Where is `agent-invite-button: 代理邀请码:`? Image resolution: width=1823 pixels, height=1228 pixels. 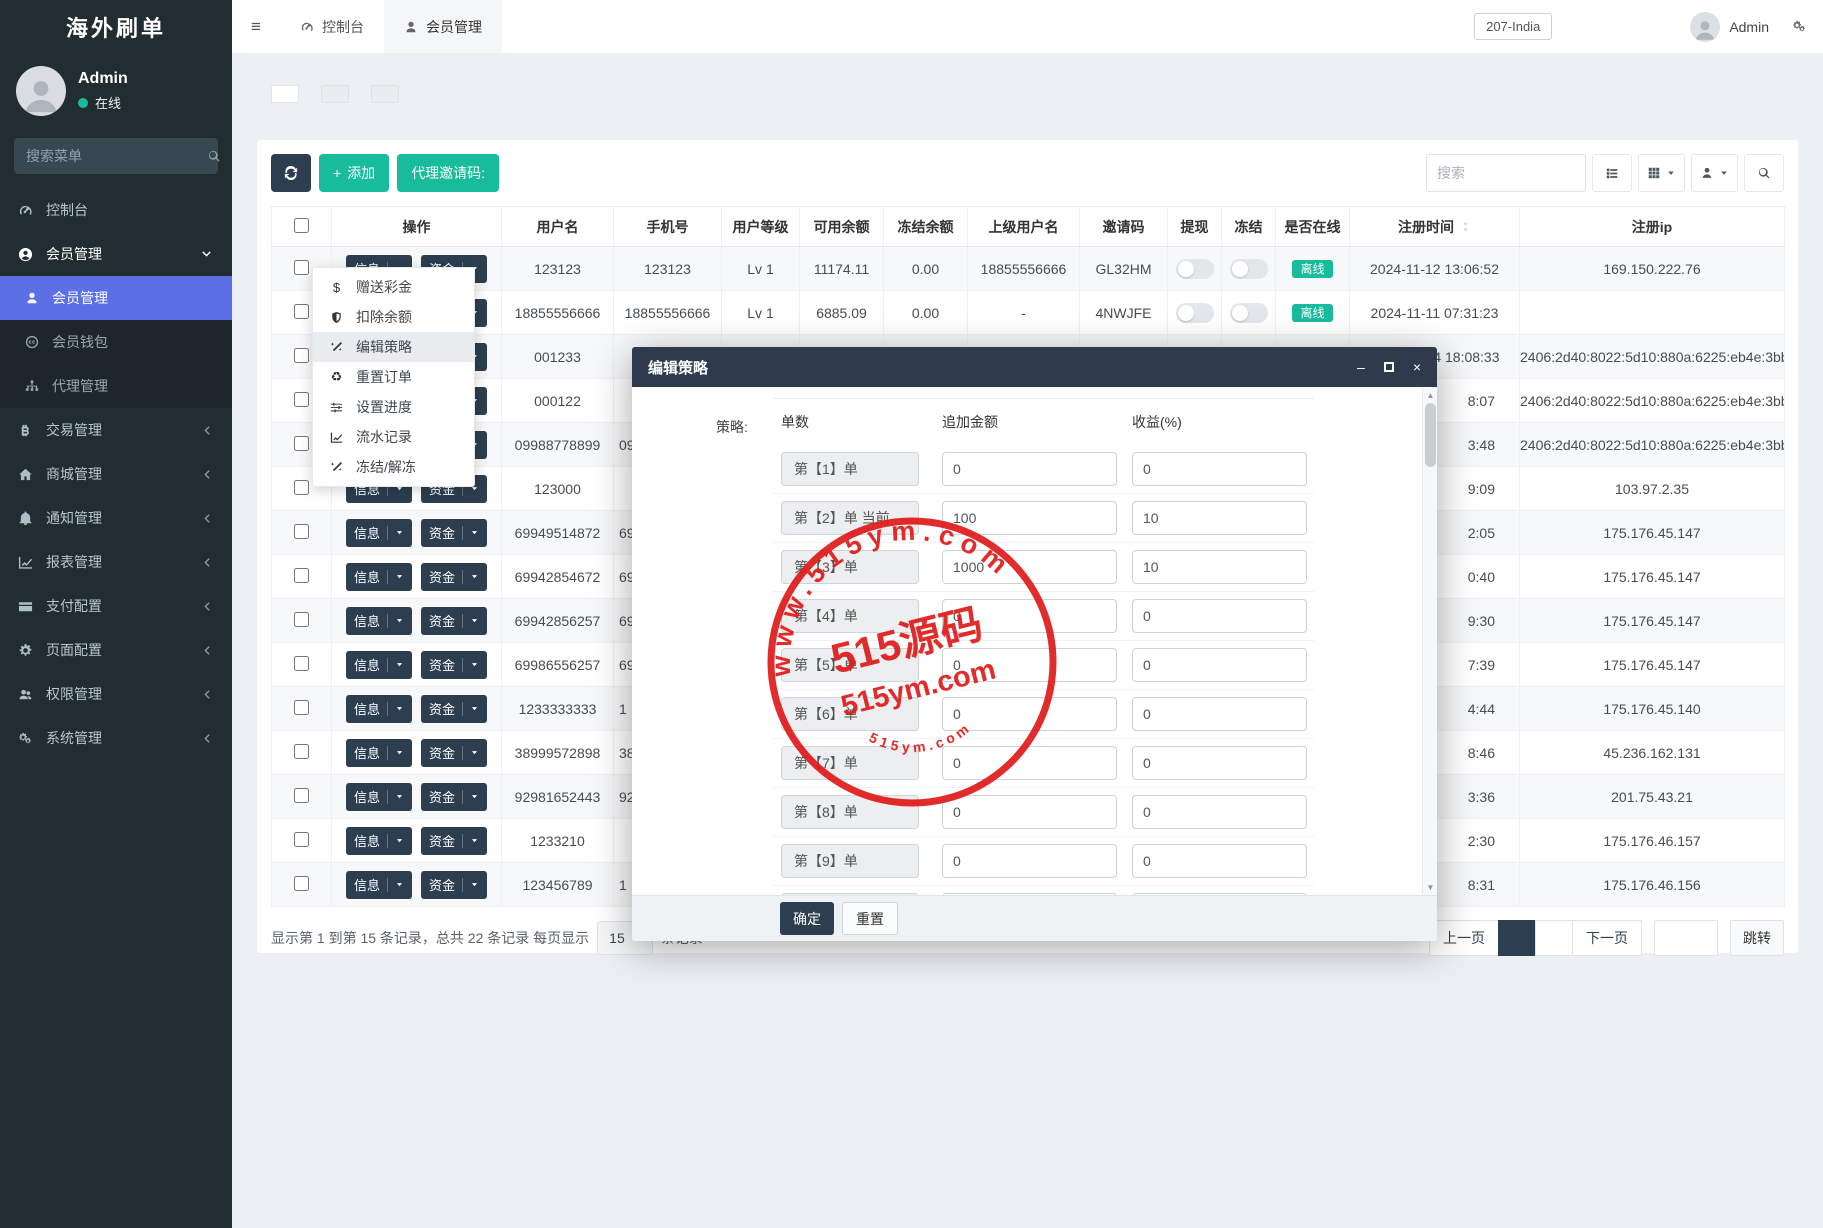 agent-invite-button: 代理邀请码: is located at coordinates (448, 173).